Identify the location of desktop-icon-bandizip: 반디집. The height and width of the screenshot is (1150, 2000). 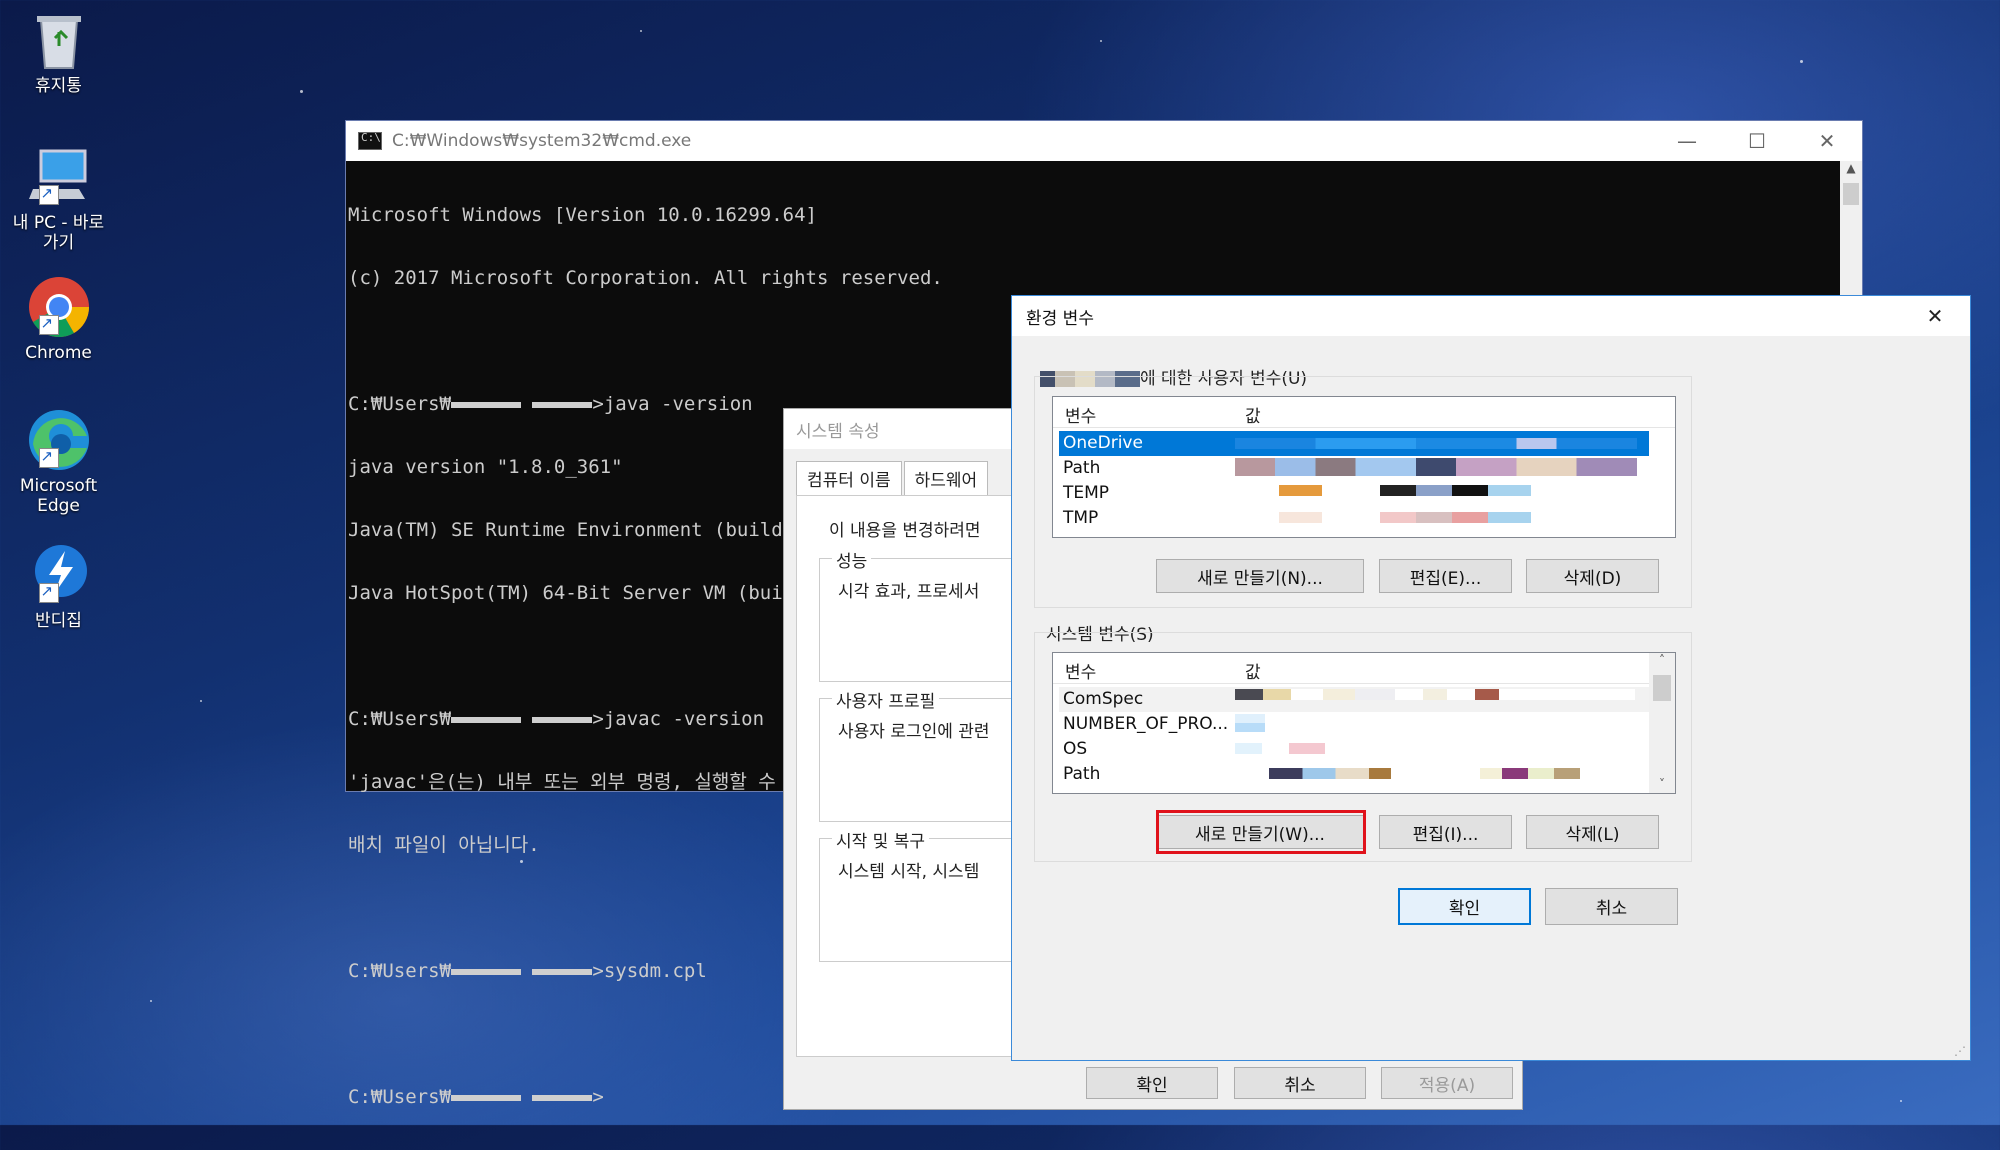
(58, 587).